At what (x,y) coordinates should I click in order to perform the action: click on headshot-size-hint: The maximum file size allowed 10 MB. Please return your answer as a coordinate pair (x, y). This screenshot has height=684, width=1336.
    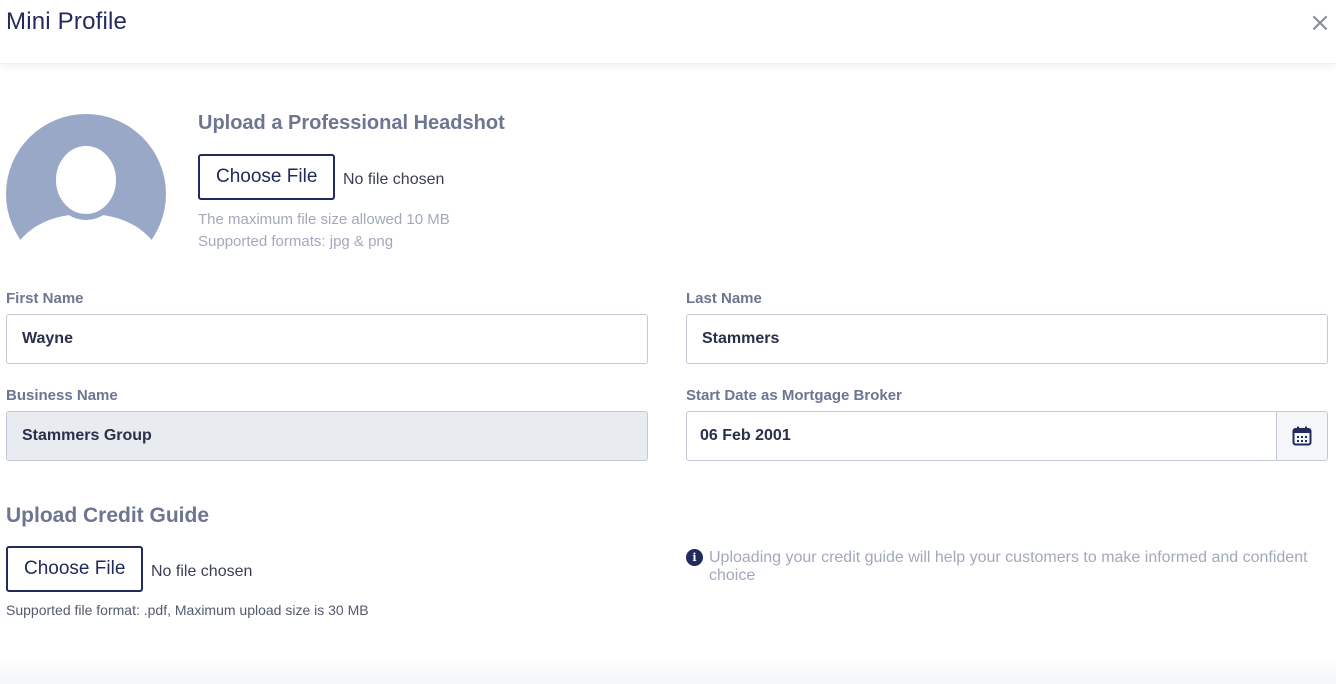
    Looking at the image, I should click on (324, 219).